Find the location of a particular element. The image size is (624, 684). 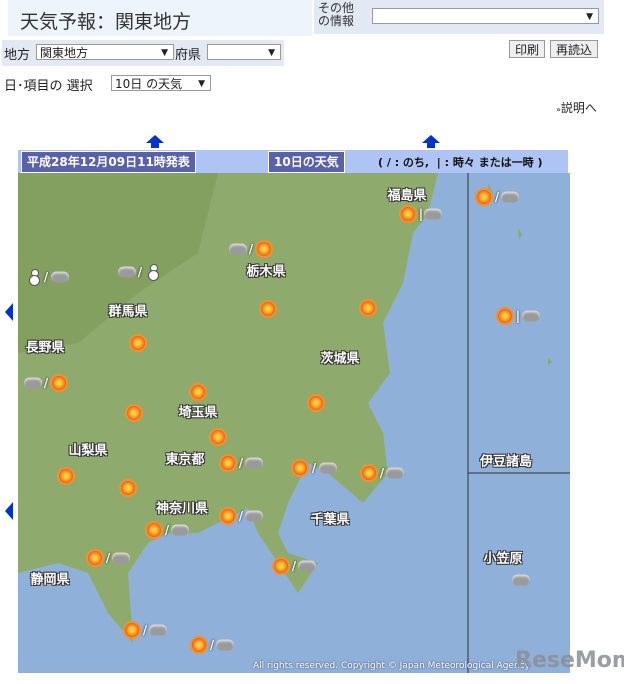

region-value: 関東地方 is located at coordinates (64, 53).